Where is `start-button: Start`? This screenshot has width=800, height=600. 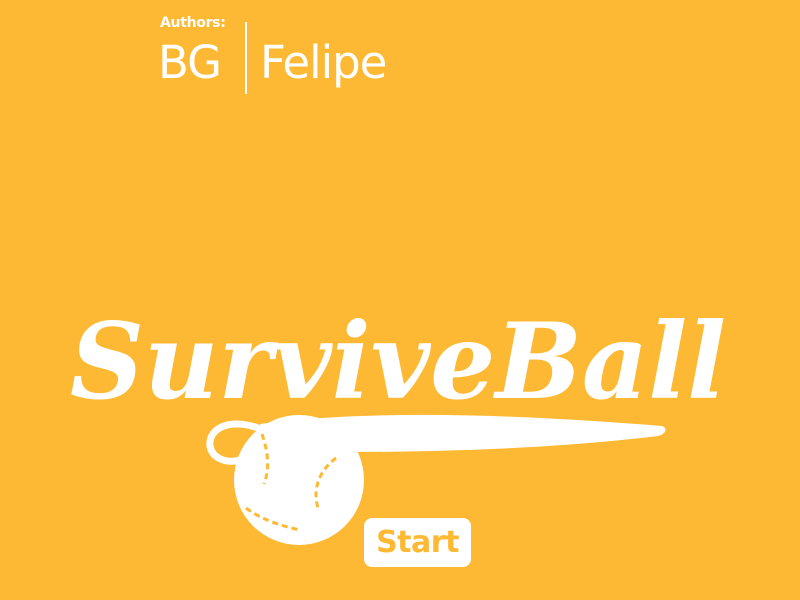 start-button: Start is located at coordinates (417, 542).